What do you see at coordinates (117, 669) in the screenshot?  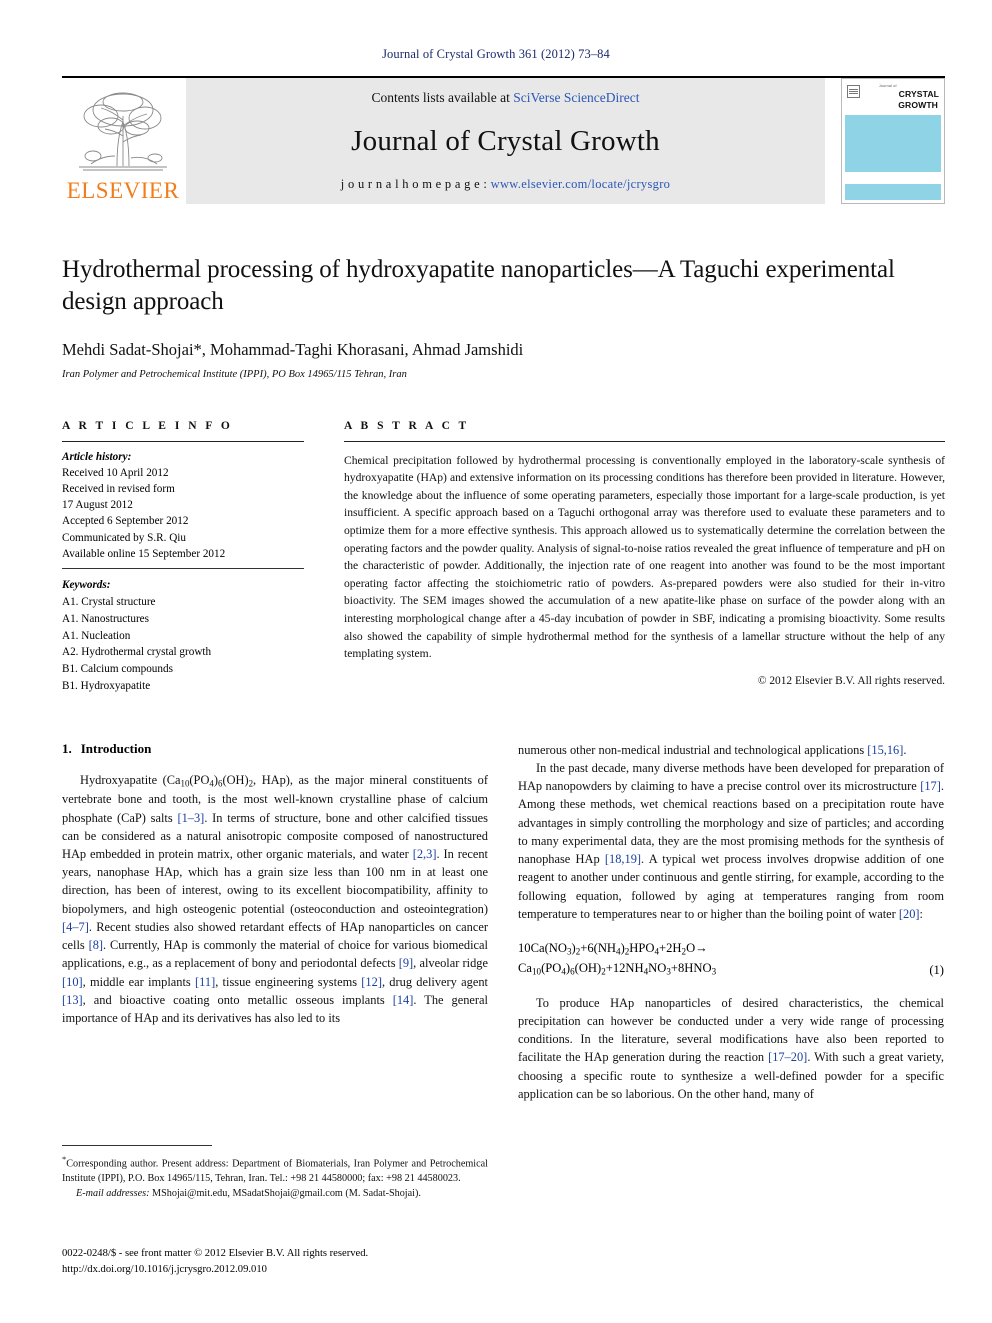 I see `keyword-item: B1. Calcium compounds` at bounding box center [117, 669].